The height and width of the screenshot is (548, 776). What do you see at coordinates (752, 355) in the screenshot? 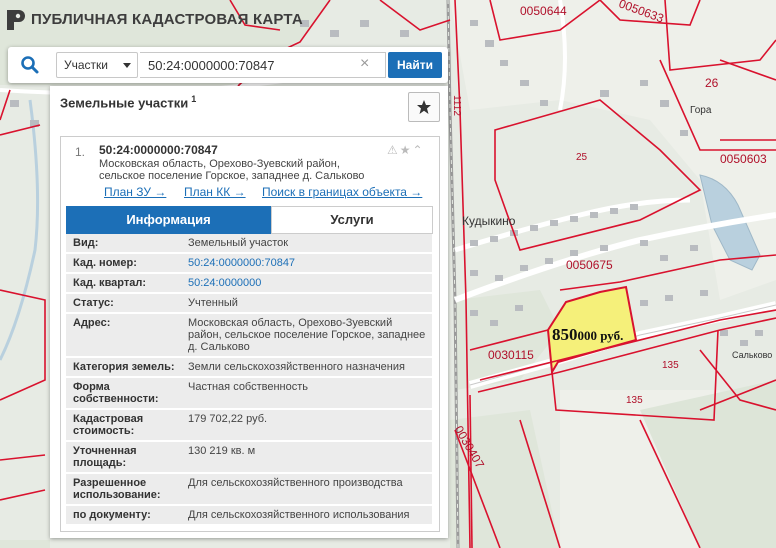
I see `place-label: Сальково` at bounding box center [752, 355].